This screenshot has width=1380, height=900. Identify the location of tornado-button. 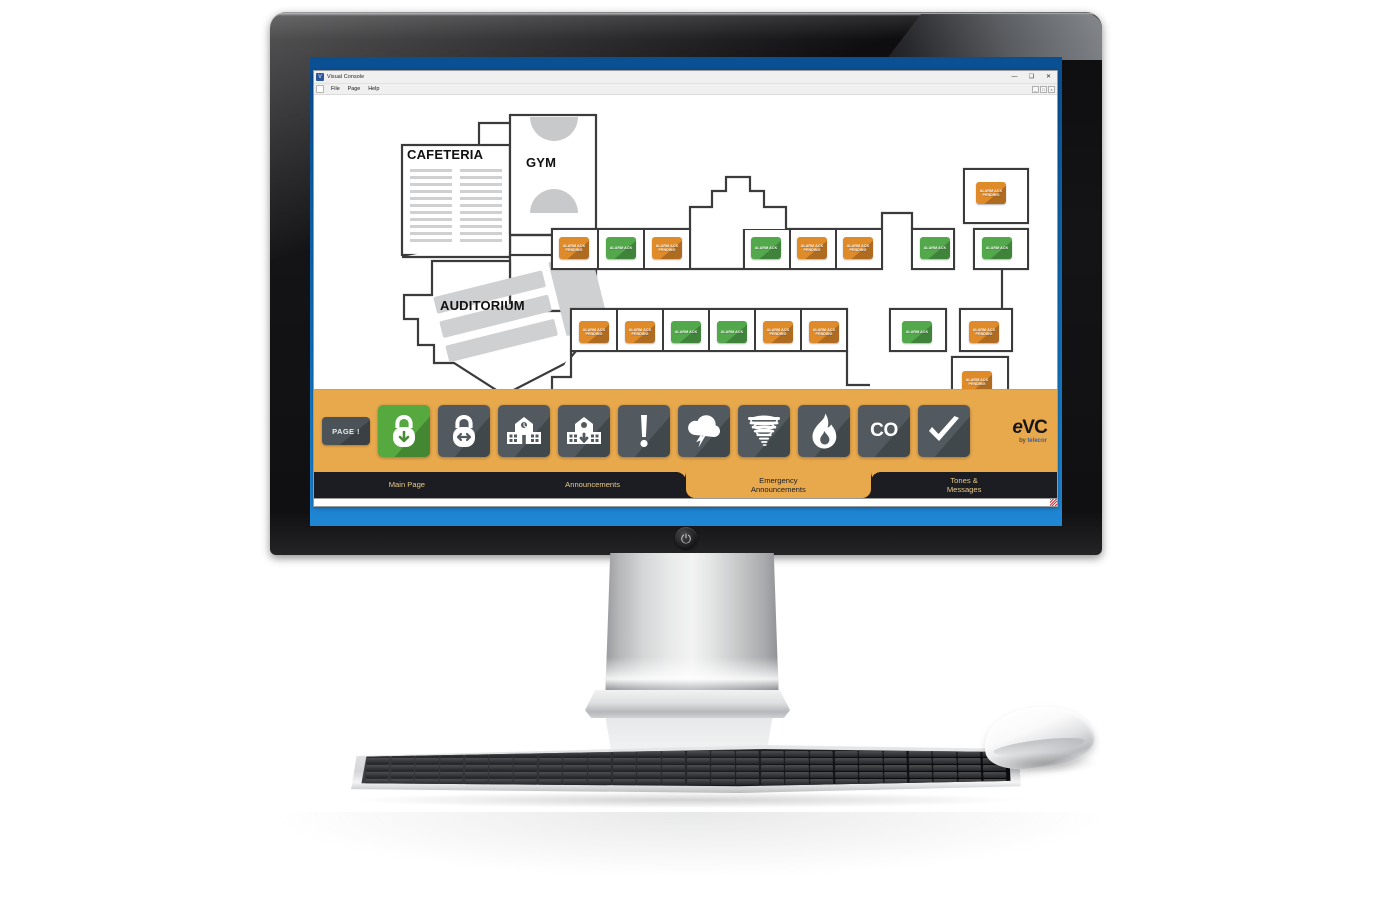
(764, 431).